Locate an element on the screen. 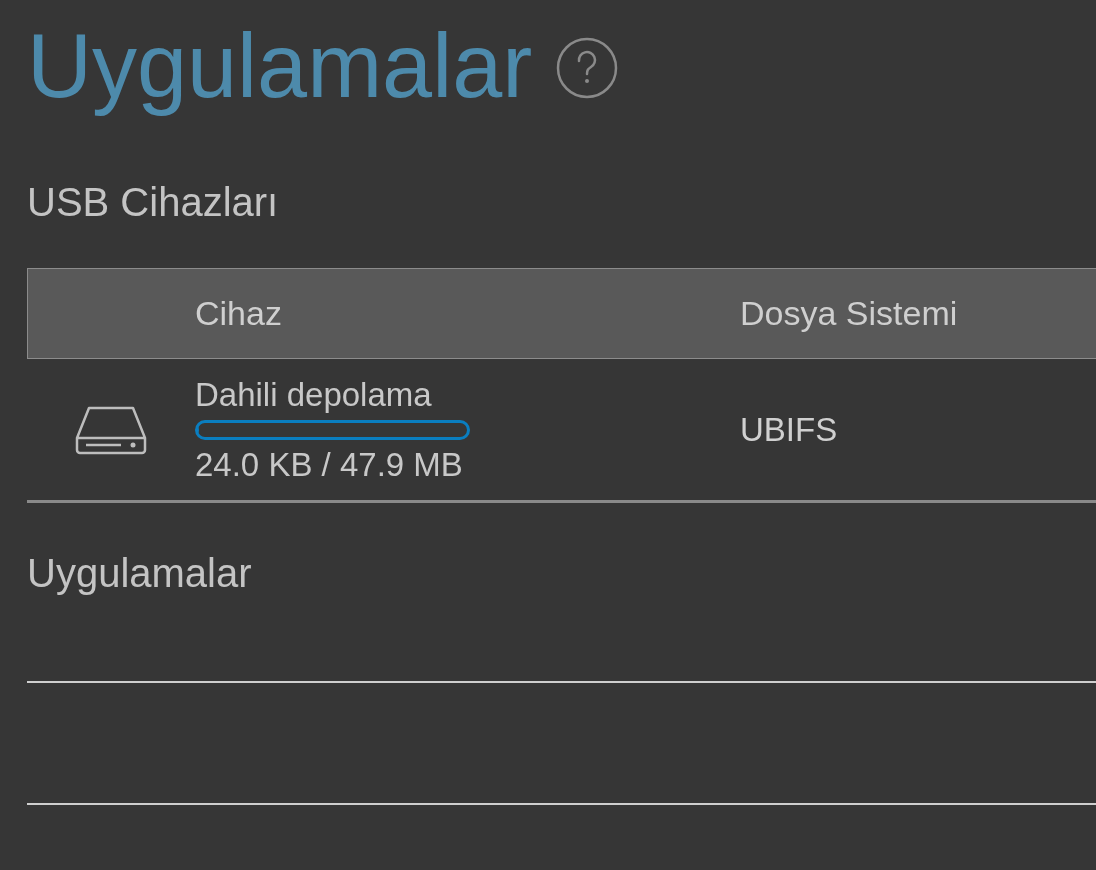  section-heading: USB Cihazları is located at coordinates (153, 202).